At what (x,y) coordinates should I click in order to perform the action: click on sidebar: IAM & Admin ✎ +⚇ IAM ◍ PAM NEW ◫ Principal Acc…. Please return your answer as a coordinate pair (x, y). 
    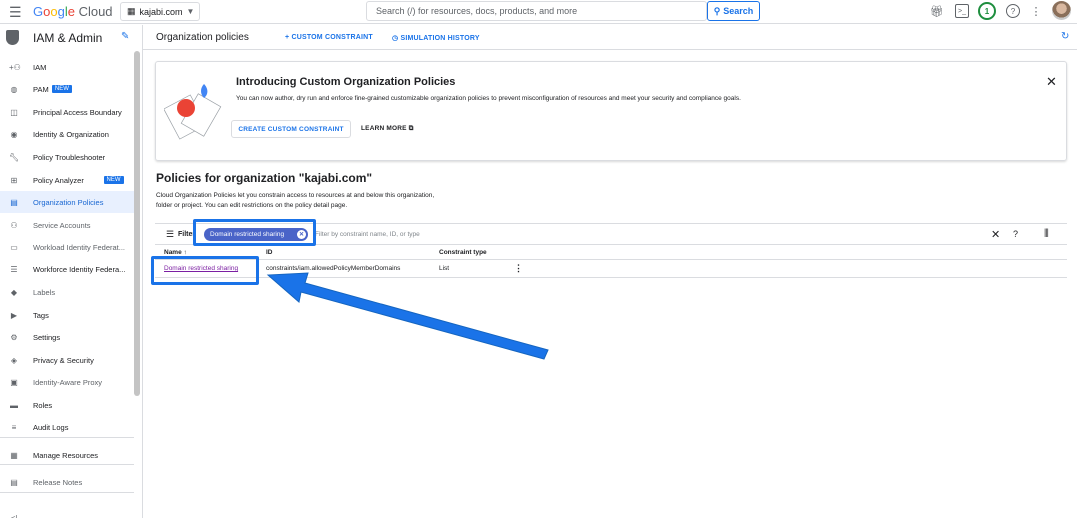
    Looking at the image, I should click on (71, 271).